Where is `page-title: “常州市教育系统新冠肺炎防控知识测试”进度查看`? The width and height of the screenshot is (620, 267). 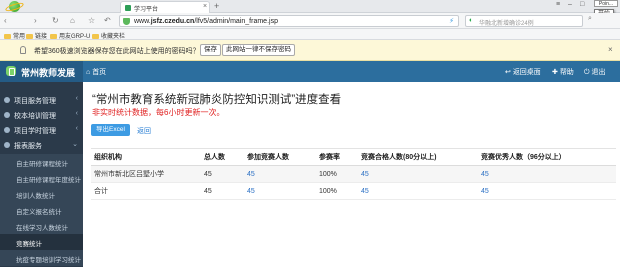 page-title: “常州市教育系统新冠肺炎防控知识测试”进度查看 is located at coordinates (217, 100).